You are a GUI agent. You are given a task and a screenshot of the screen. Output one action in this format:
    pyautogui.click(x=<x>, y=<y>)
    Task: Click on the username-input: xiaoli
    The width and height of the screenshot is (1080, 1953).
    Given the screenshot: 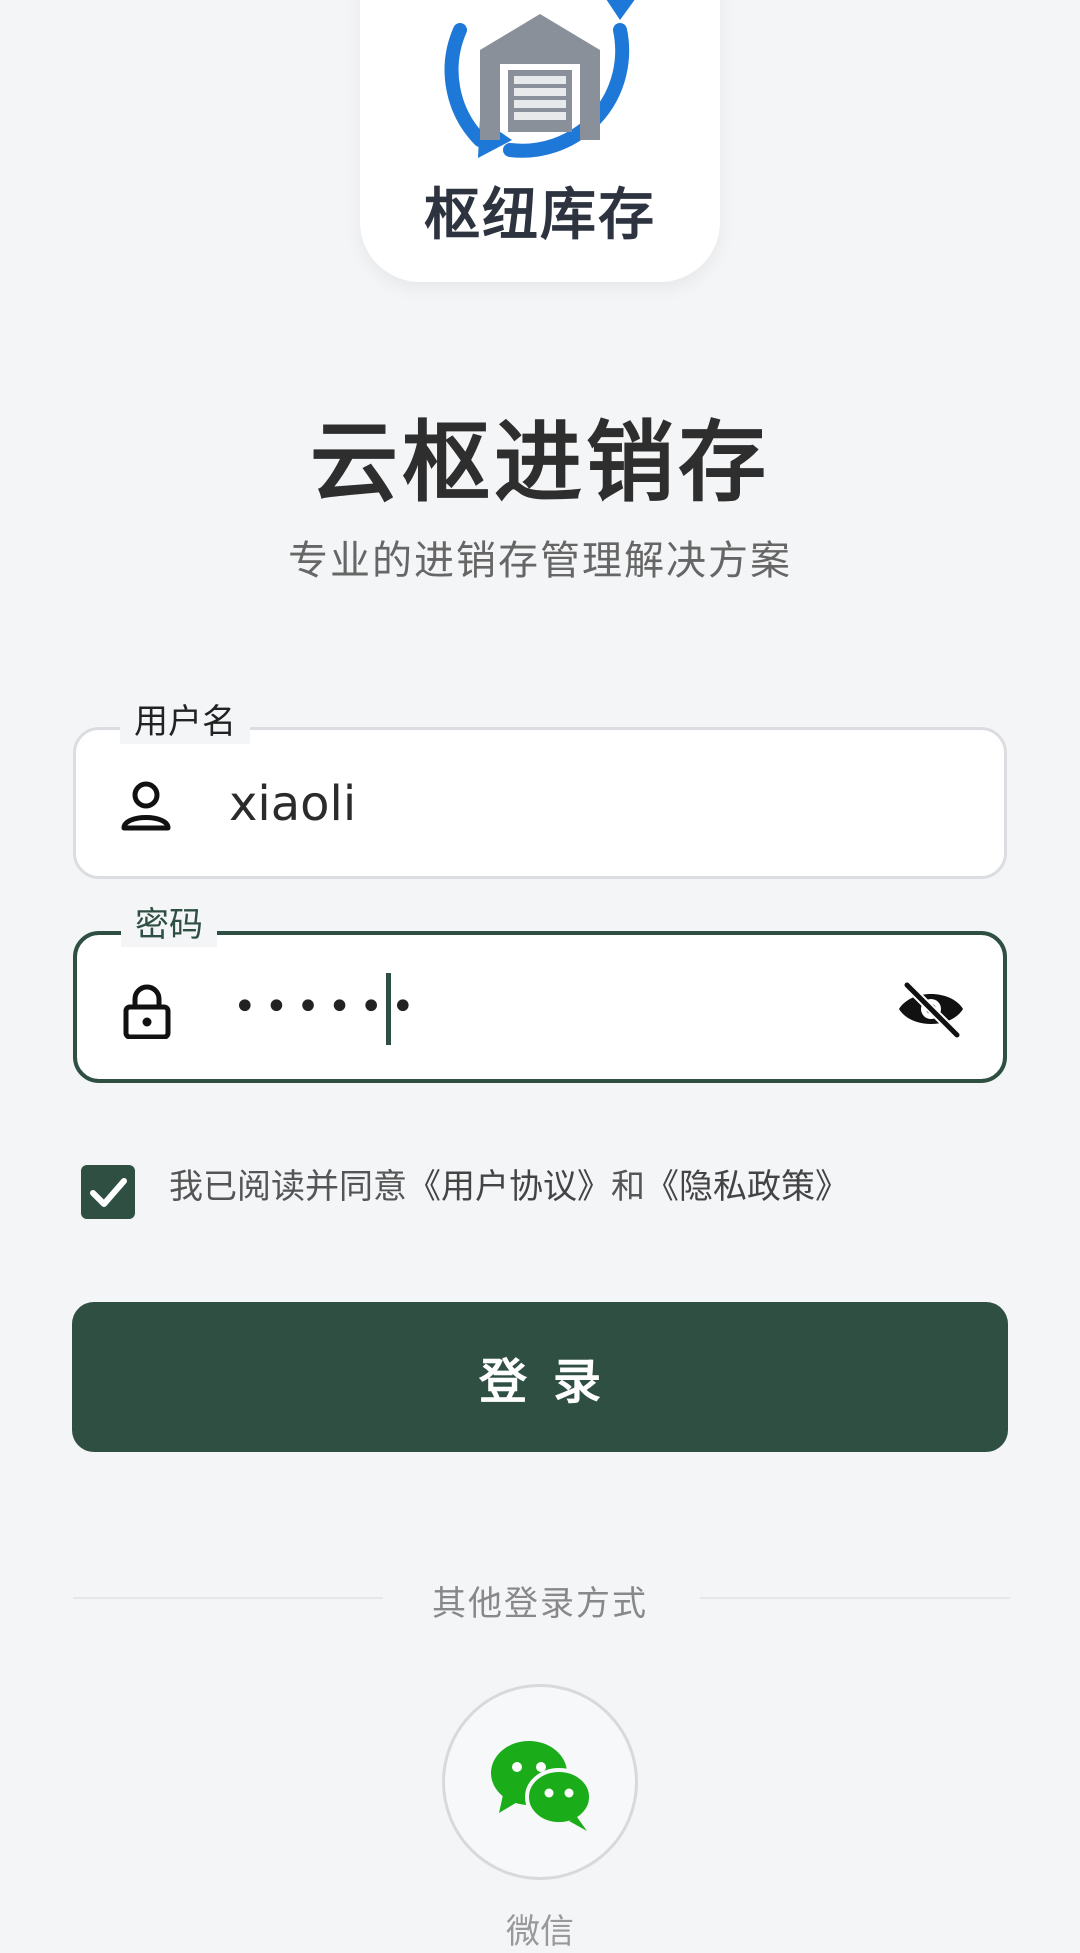 What is the action you would take?
    pyautogui.click(x=292, y=804)
    